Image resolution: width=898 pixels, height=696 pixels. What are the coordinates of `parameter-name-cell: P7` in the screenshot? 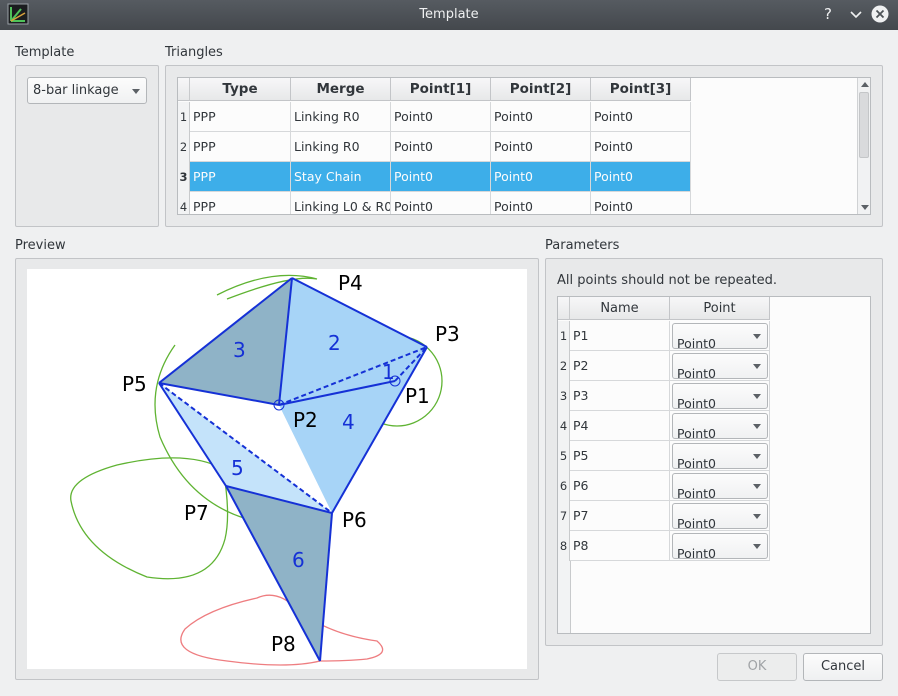 It's located at (620, 516).